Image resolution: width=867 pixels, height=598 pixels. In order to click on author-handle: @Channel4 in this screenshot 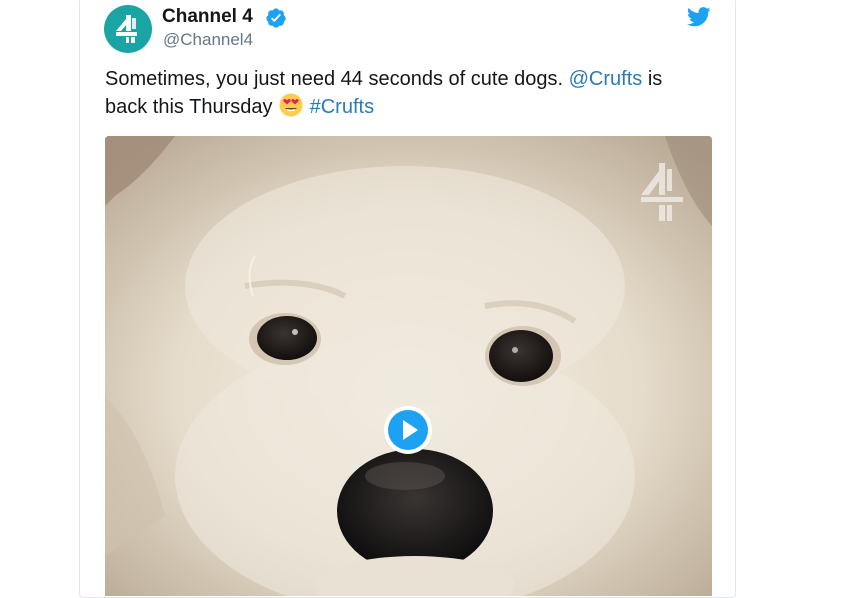, I will do `click(208, 40)`.